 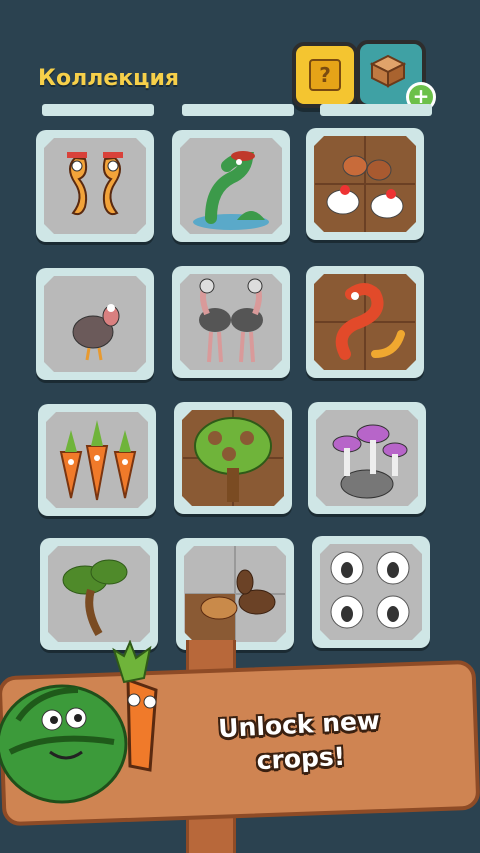 I want to click on watermelon-carrot-mascots, so click(x=79, y=722).